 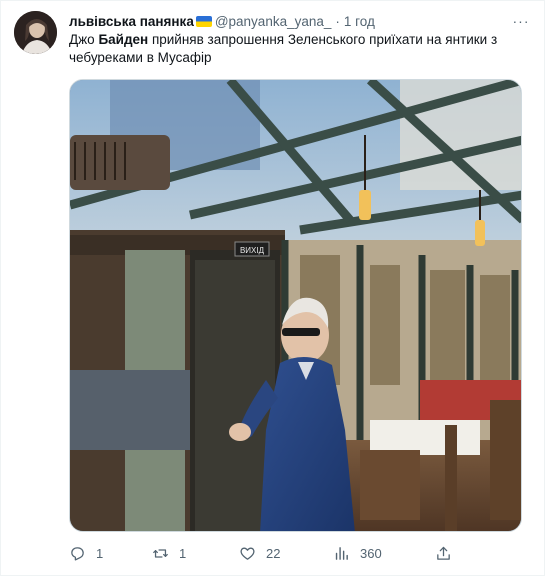 I want to click on tweet-actions: 1 1 22 360, so click(x=269, y=553).